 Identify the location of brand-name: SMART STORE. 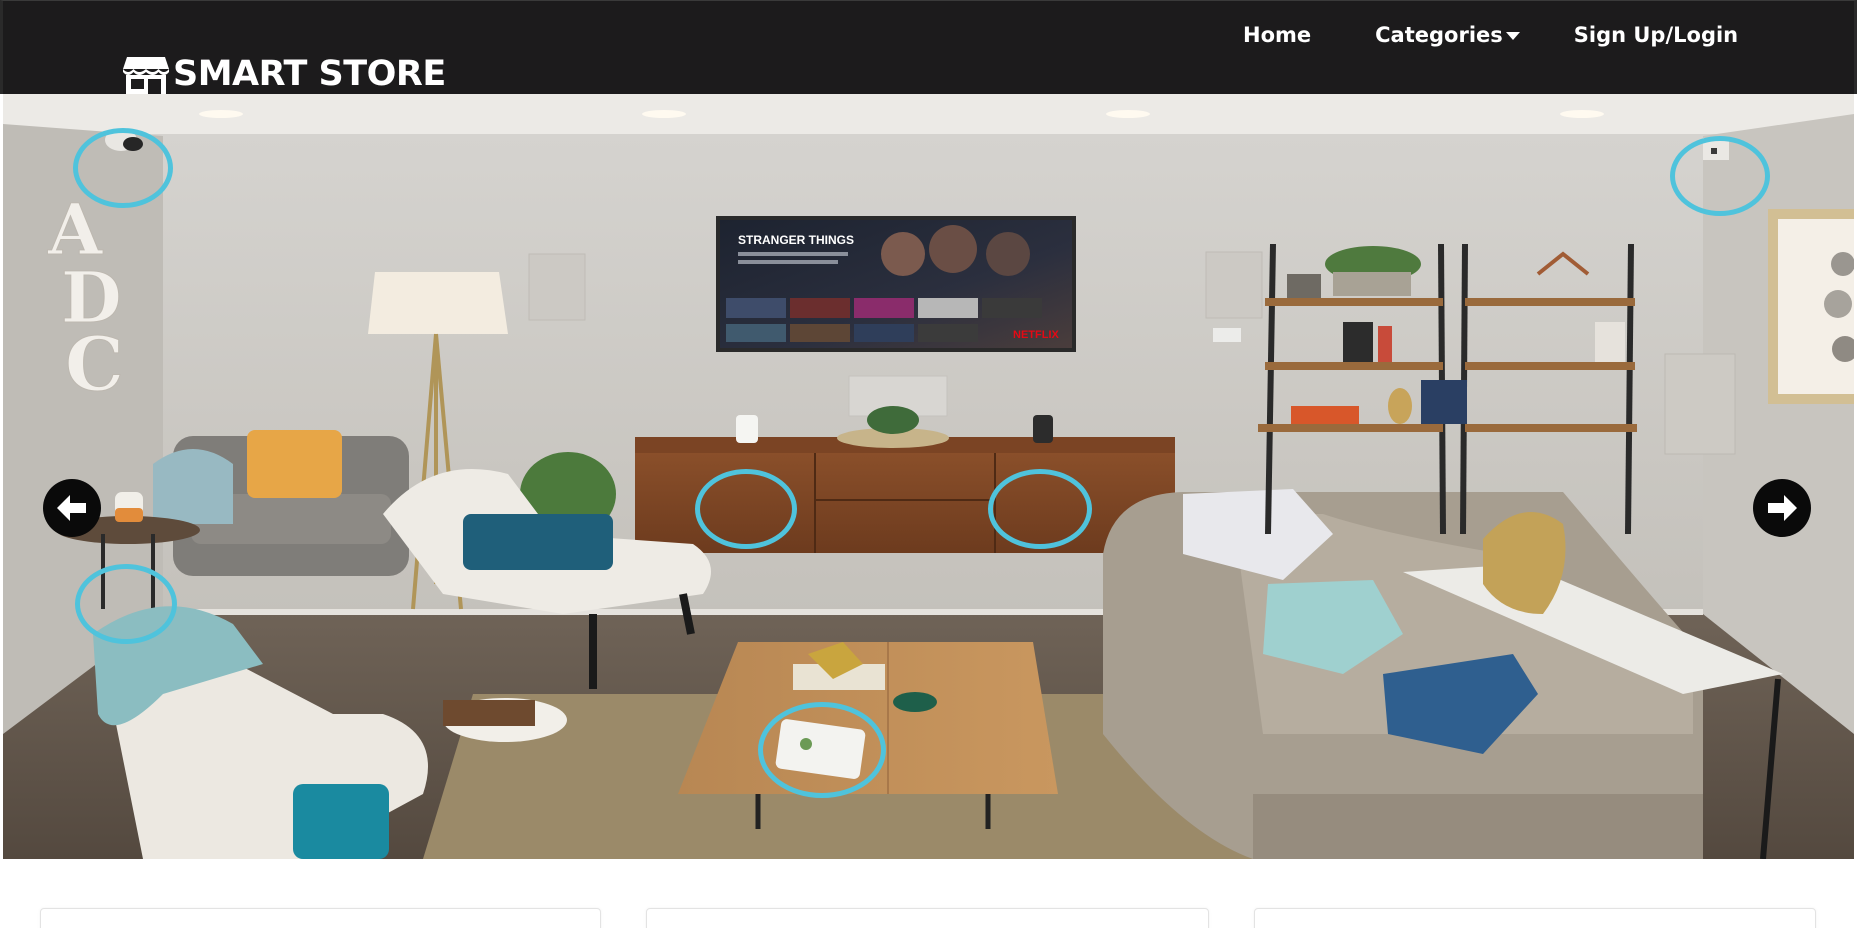
(309, 74).